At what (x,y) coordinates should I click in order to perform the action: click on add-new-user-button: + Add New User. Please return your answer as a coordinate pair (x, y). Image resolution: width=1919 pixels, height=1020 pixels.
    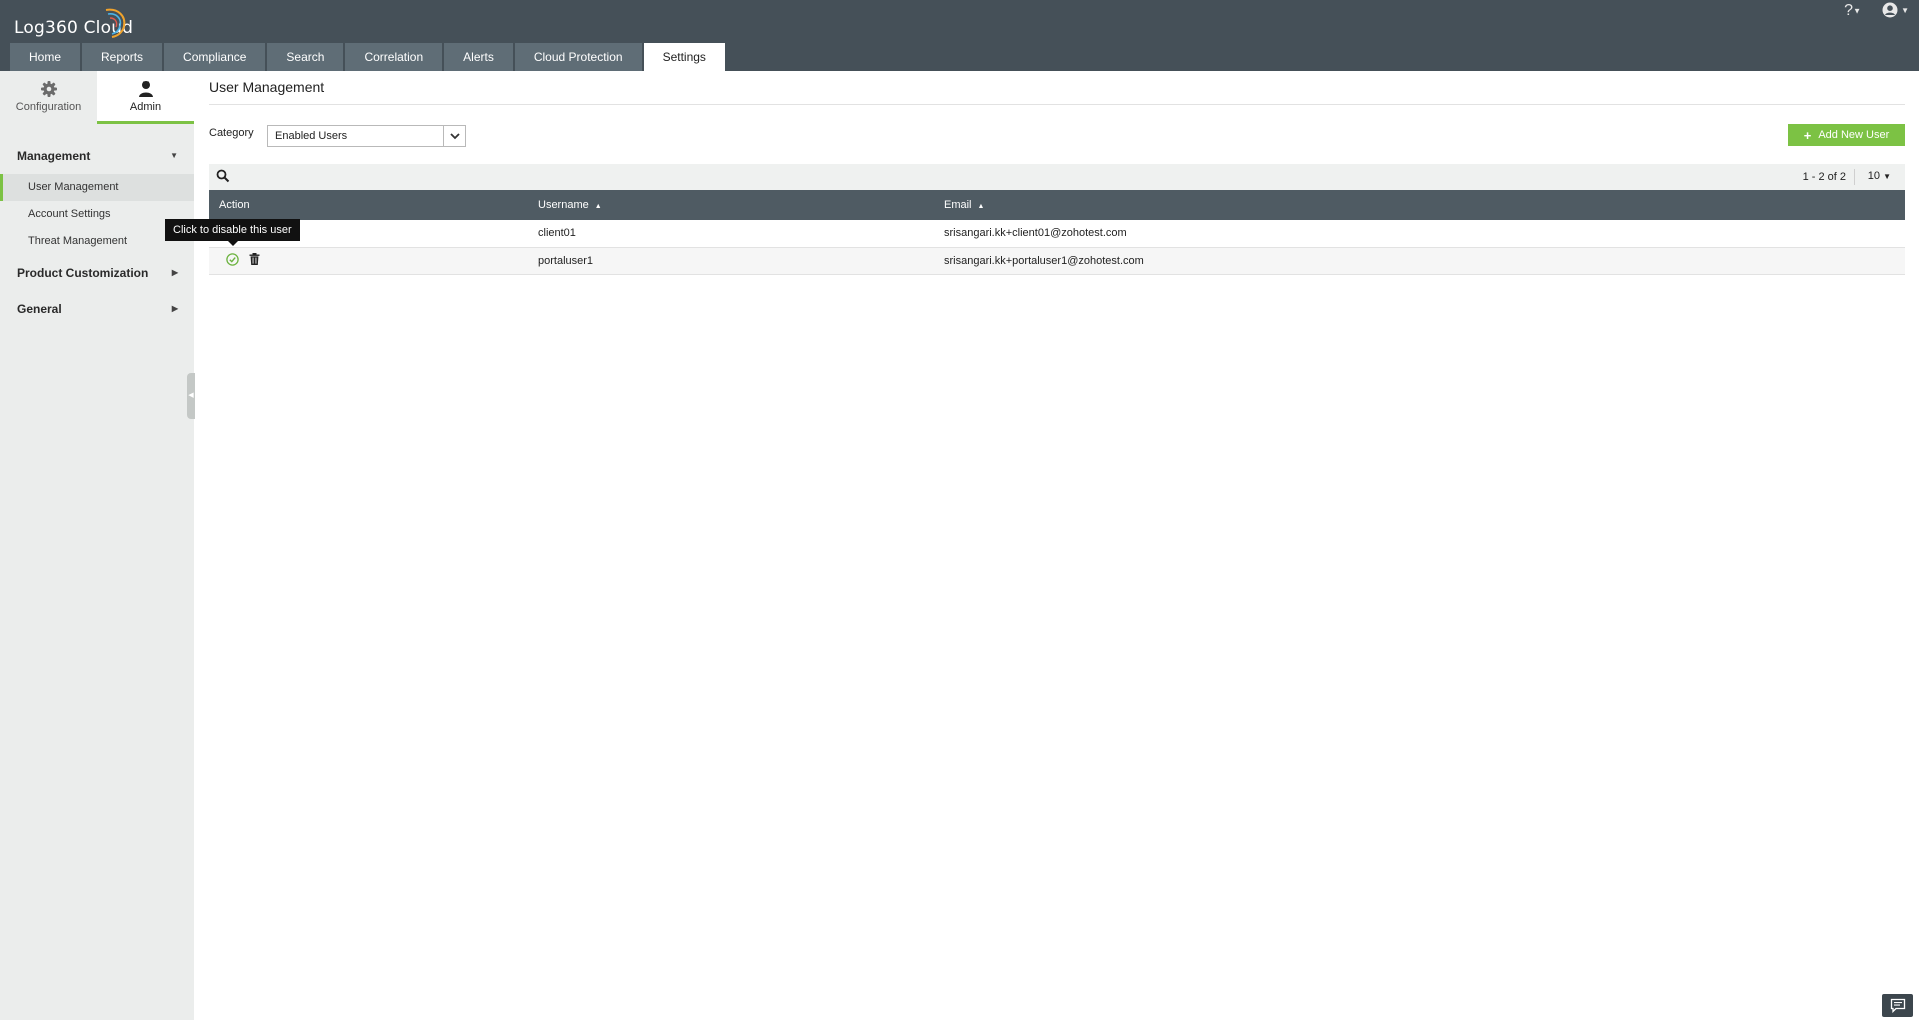
    Looking at the image, I should click on (1846, 135).